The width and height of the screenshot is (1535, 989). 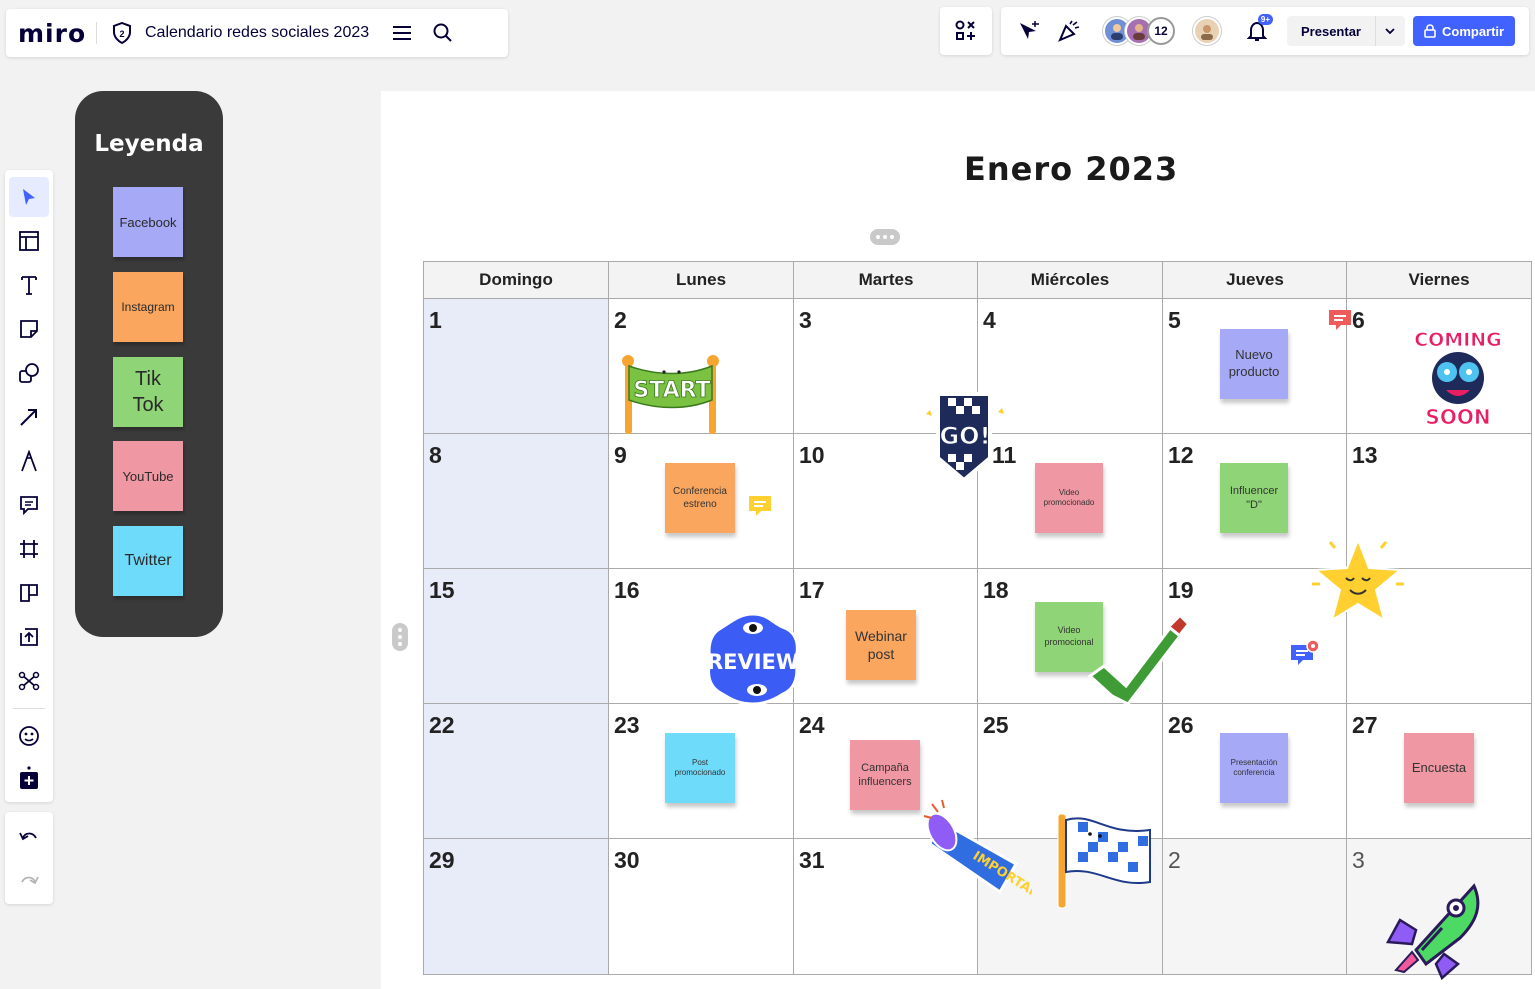 What do you see at coordinates (400, 637) in the screenshot?
I see `resize-handle` at bounding box center [400, 637].